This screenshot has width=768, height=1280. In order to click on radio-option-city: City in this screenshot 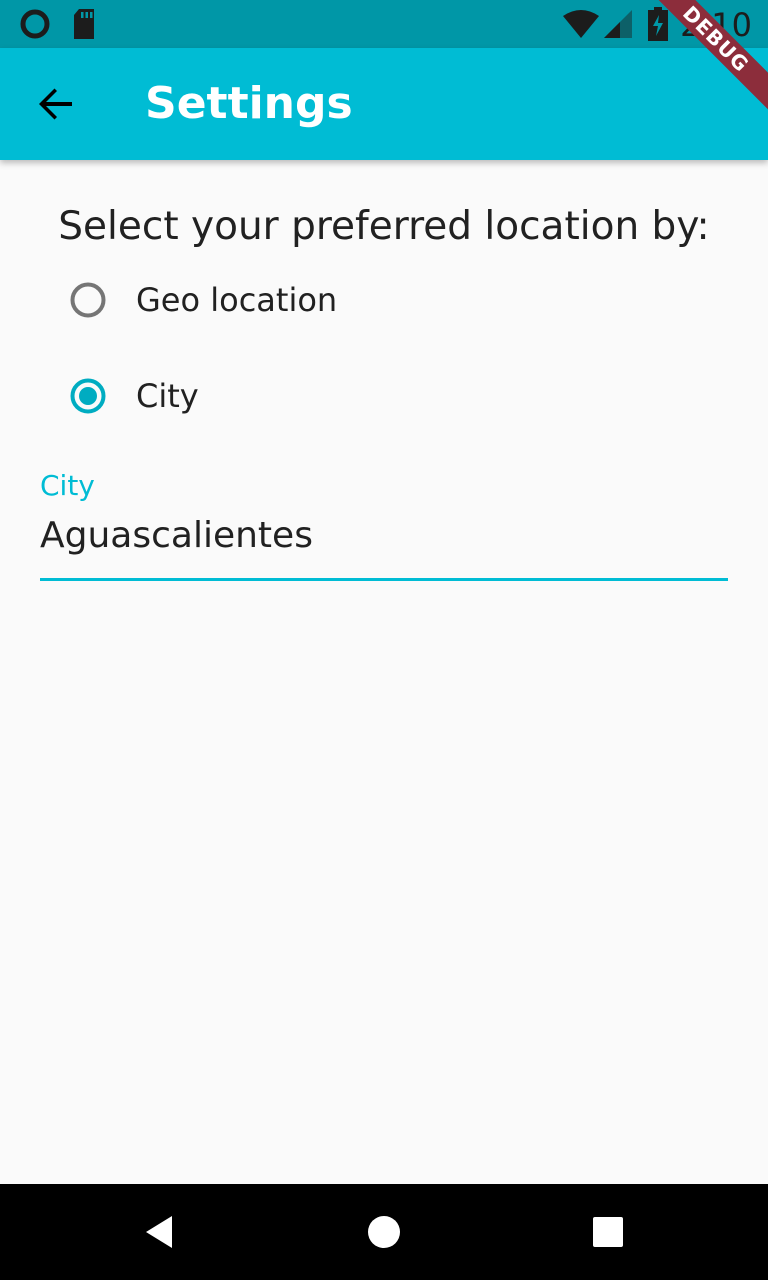, I will do `click(390, 396)`.